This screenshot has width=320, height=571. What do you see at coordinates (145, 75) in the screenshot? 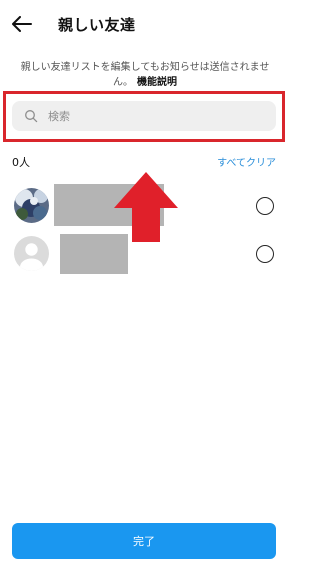
I see `description: 親しい友達リストを編集してもお知らせは送信されません。 機能説明` at bounding box center [145, 75].